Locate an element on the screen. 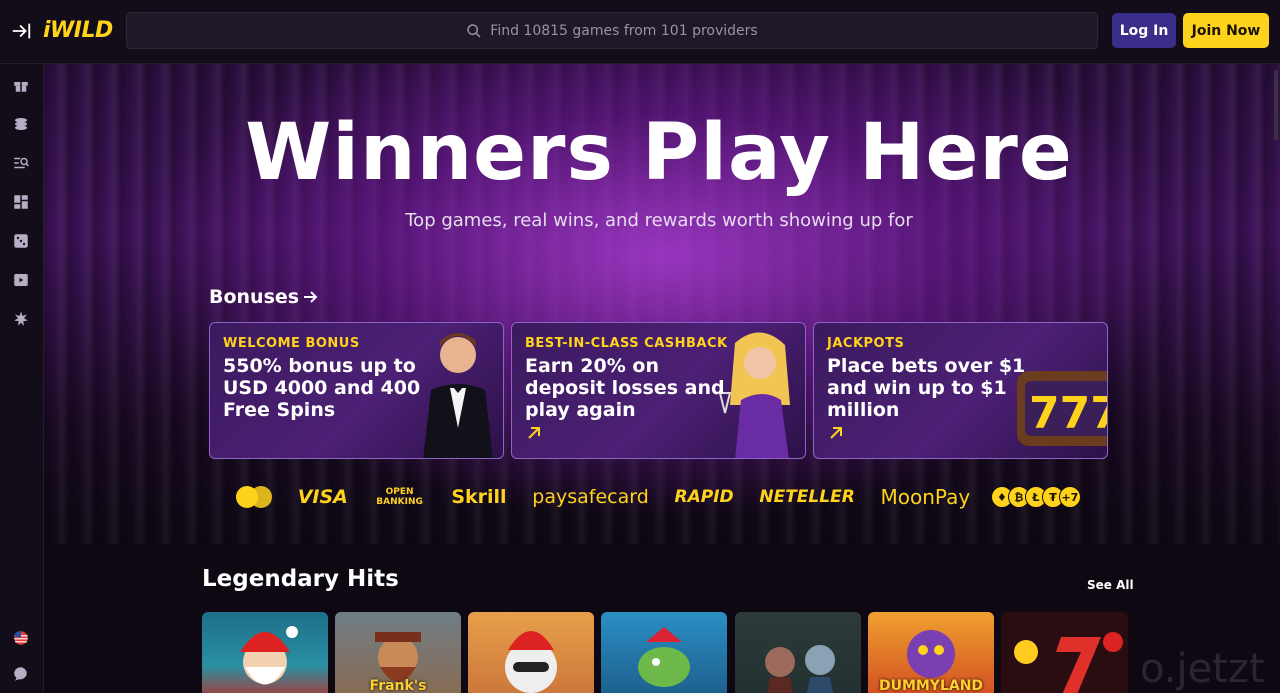 This screenshot has width=1280, height=693. card-tag: BEST-IN-CLASS CASHBACK is located at coordinates (626, 343).